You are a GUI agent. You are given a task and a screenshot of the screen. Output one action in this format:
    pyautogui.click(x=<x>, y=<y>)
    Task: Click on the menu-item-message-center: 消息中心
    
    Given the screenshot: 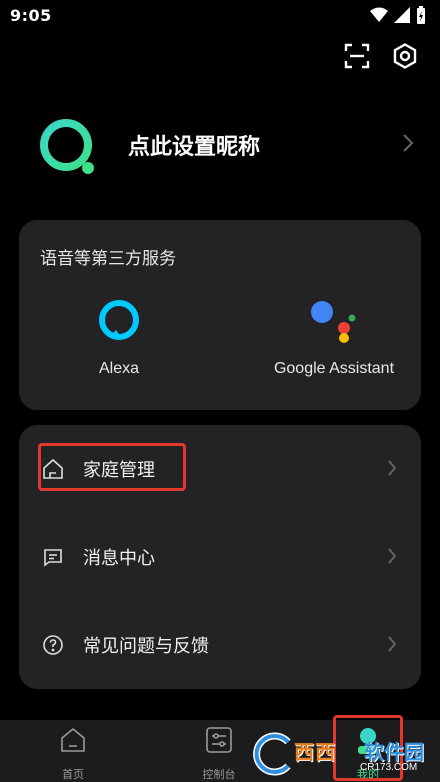 What is the action you would take?
    pyautogui.click(x=220, y=557)
    